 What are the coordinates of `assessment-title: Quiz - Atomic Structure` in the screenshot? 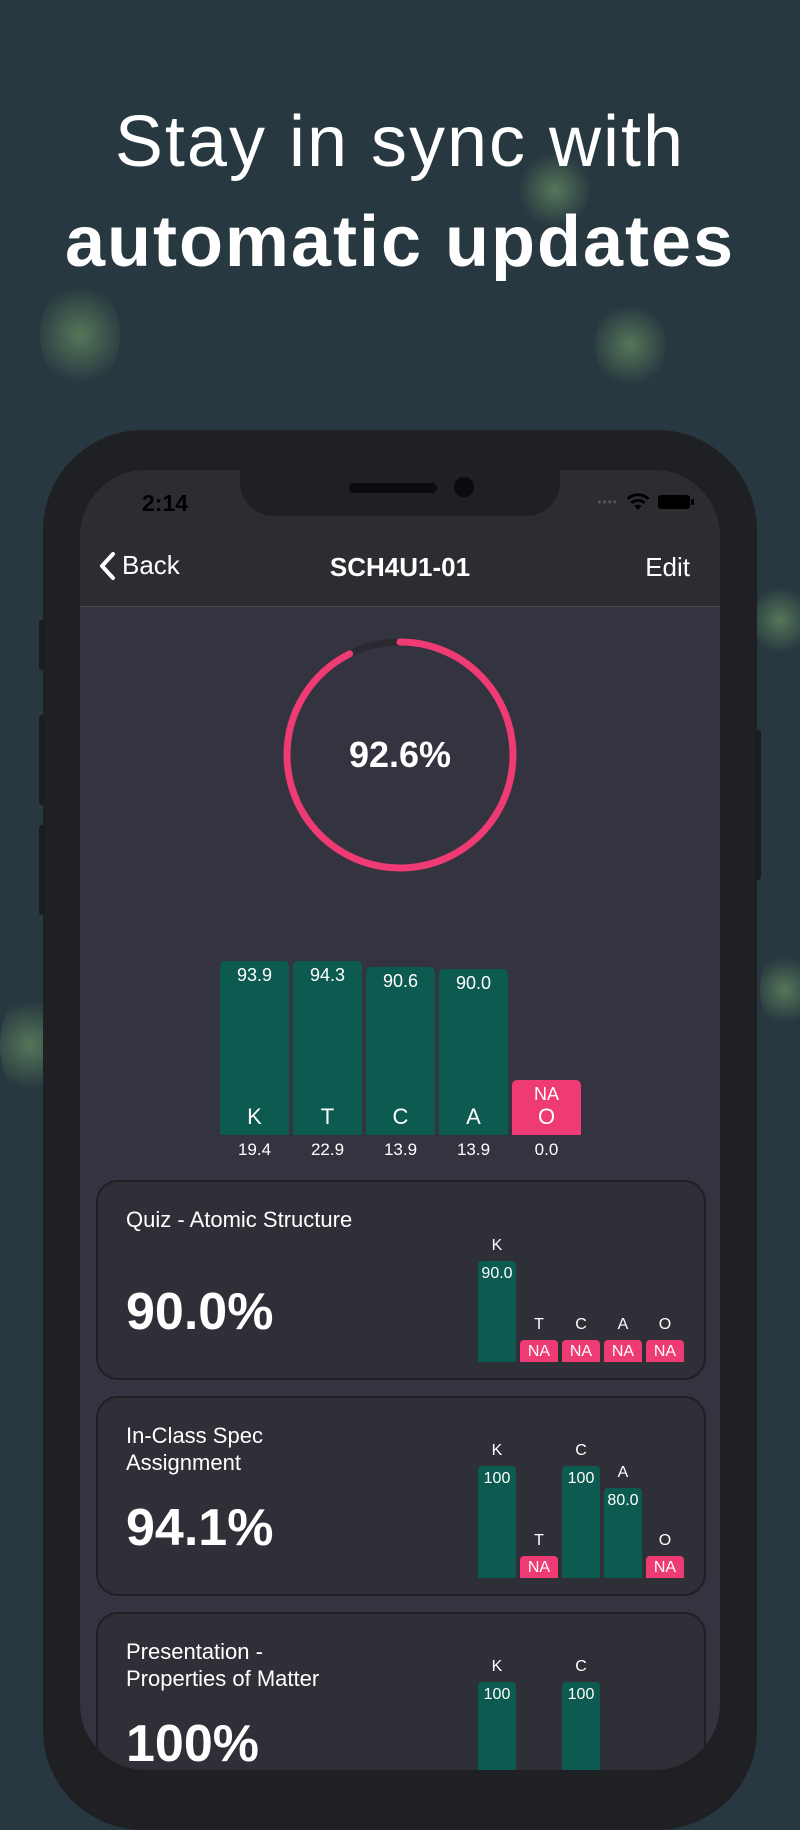 It's located at (239, 1219).